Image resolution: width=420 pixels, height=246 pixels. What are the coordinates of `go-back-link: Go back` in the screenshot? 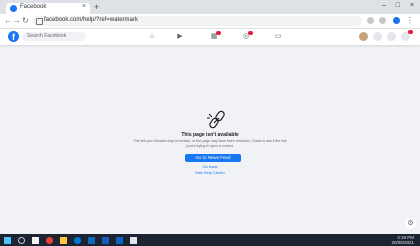 It's located at (210, 166).